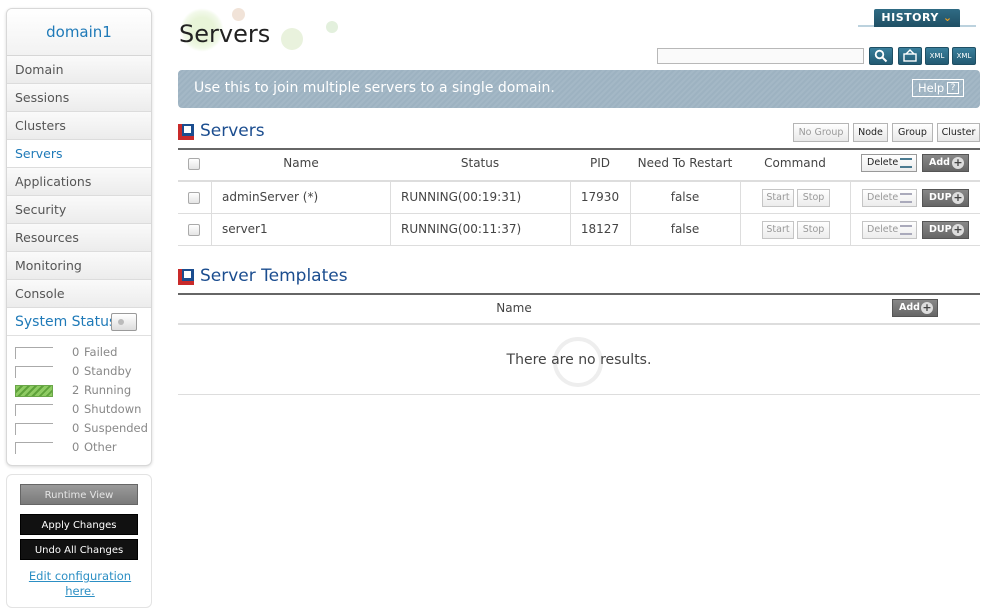  I want to click on column-header-command: Command, so click(795, 163).